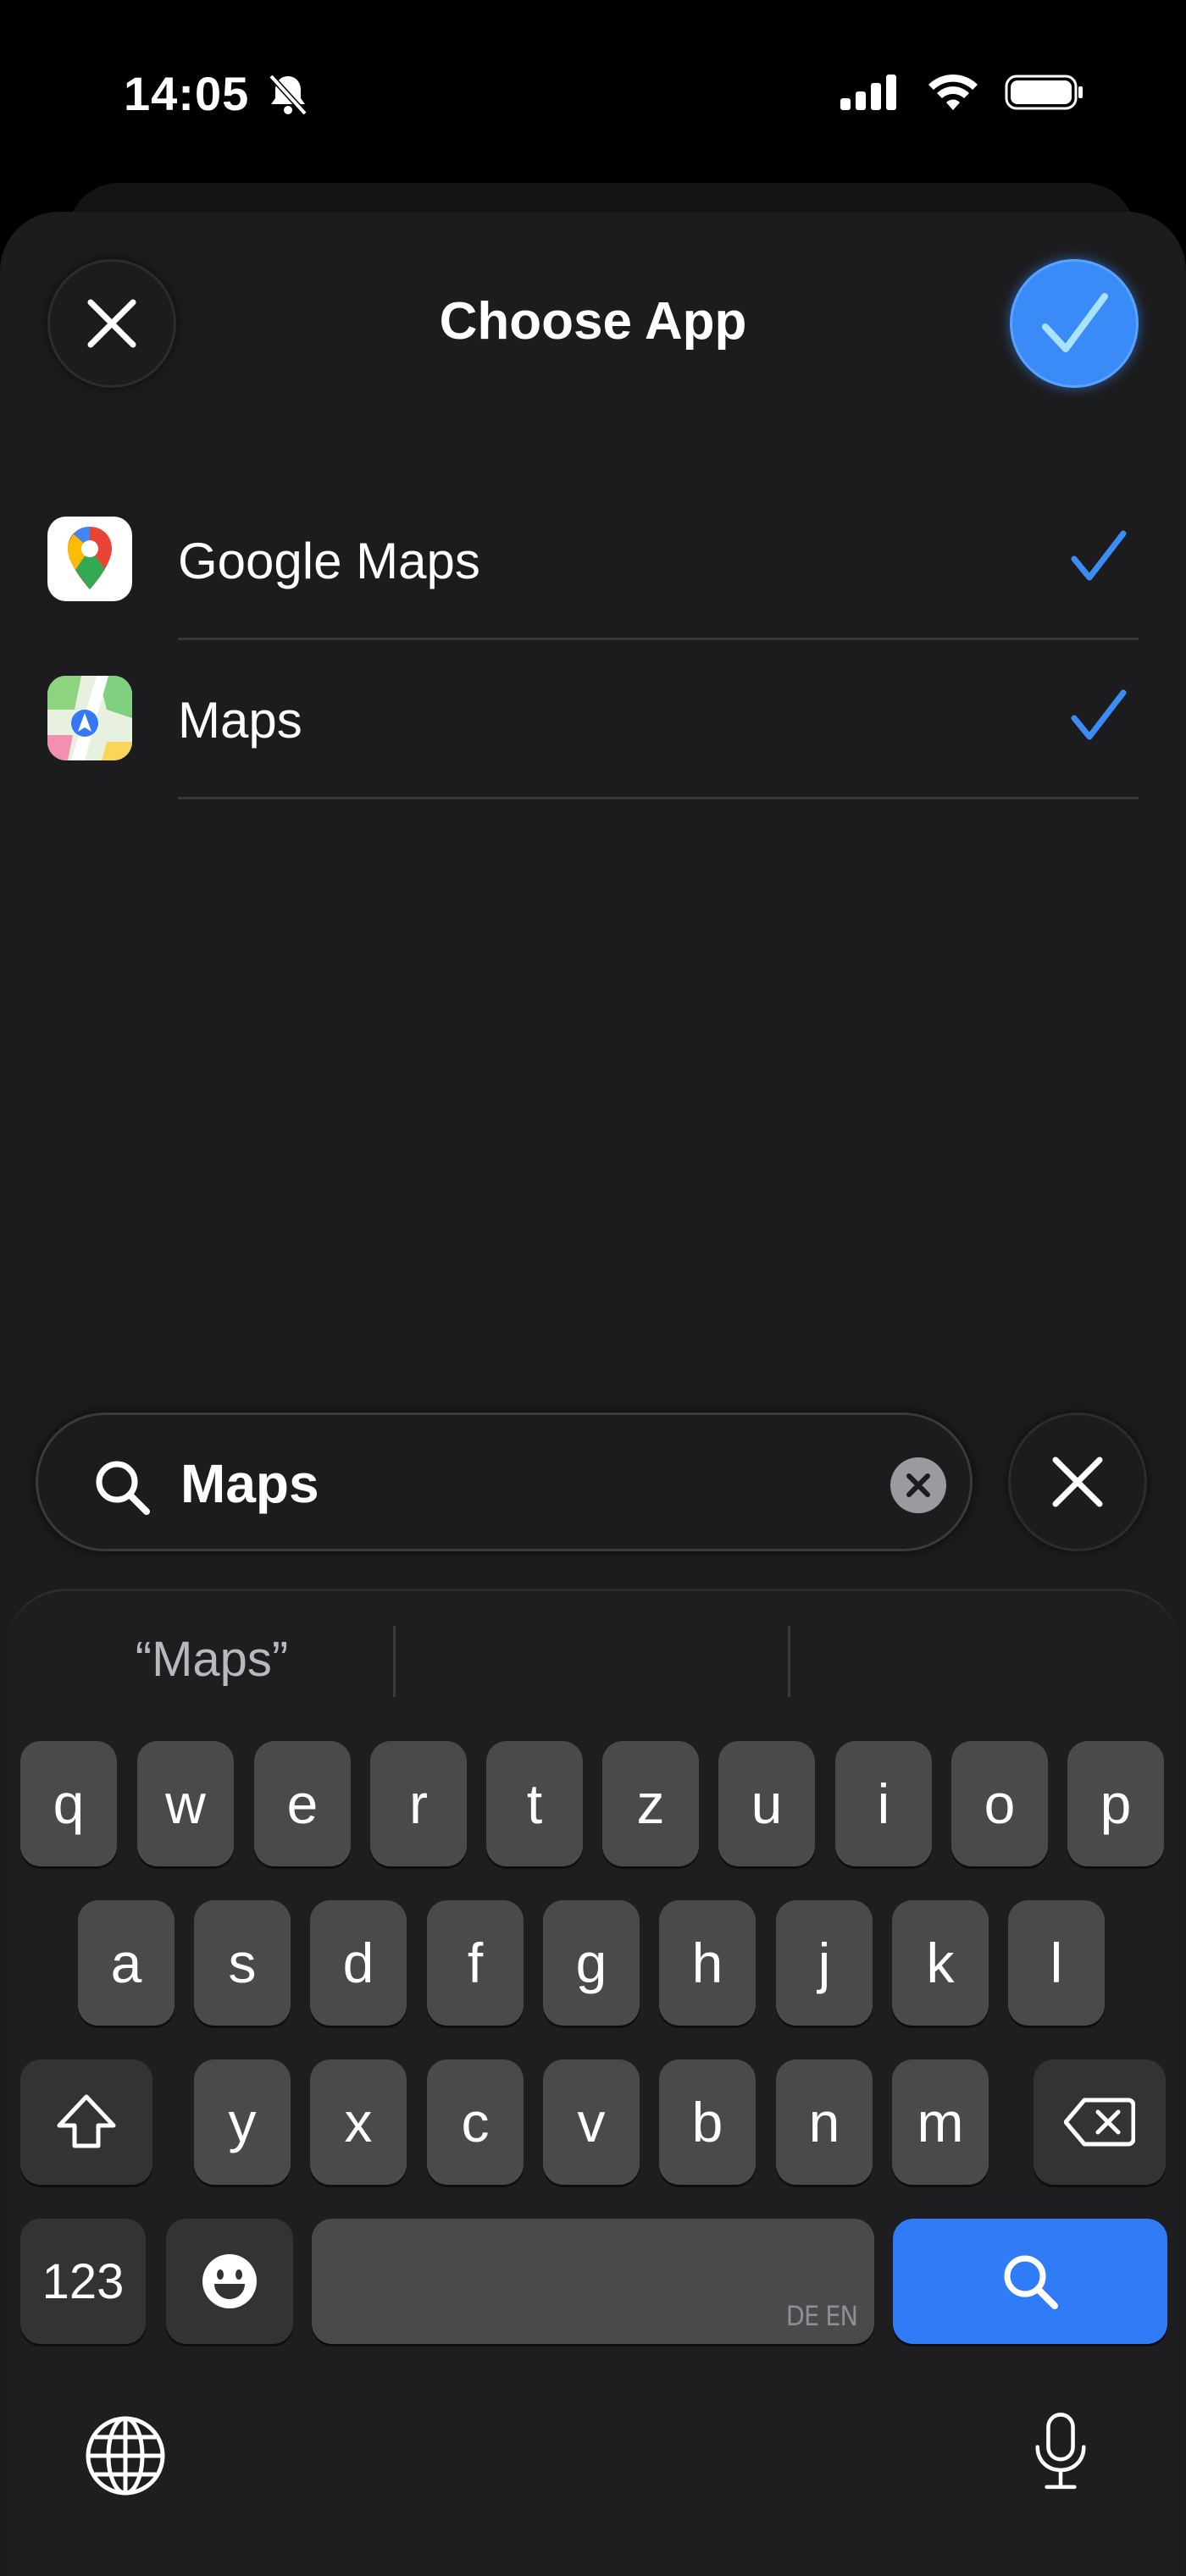  I want to click on key-y: y, so click(242, 2122).